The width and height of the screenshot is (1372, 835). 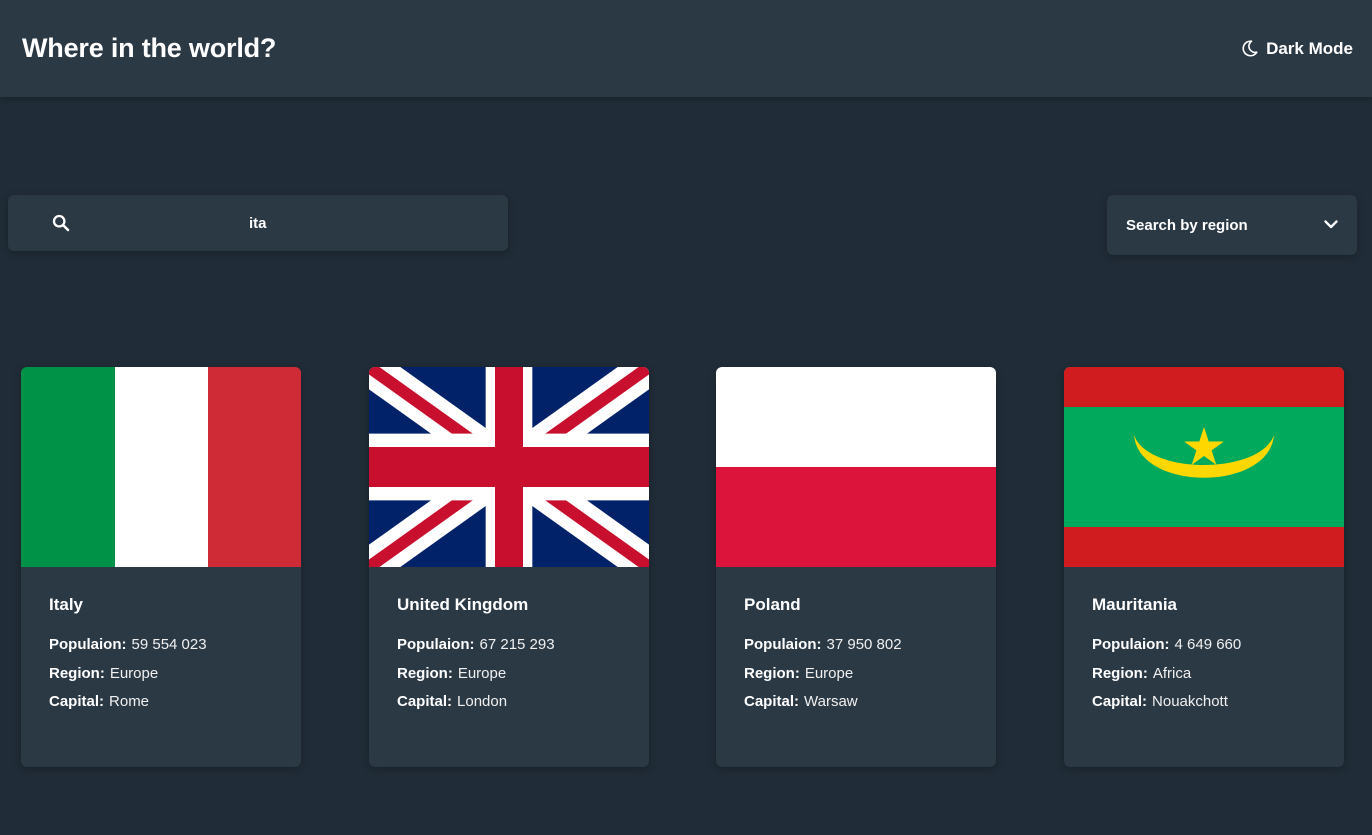 What do you see at coordinates (831, 701) in the screenshot?
I see `capital-value: Warsaw` at bounding box center [831, 701].